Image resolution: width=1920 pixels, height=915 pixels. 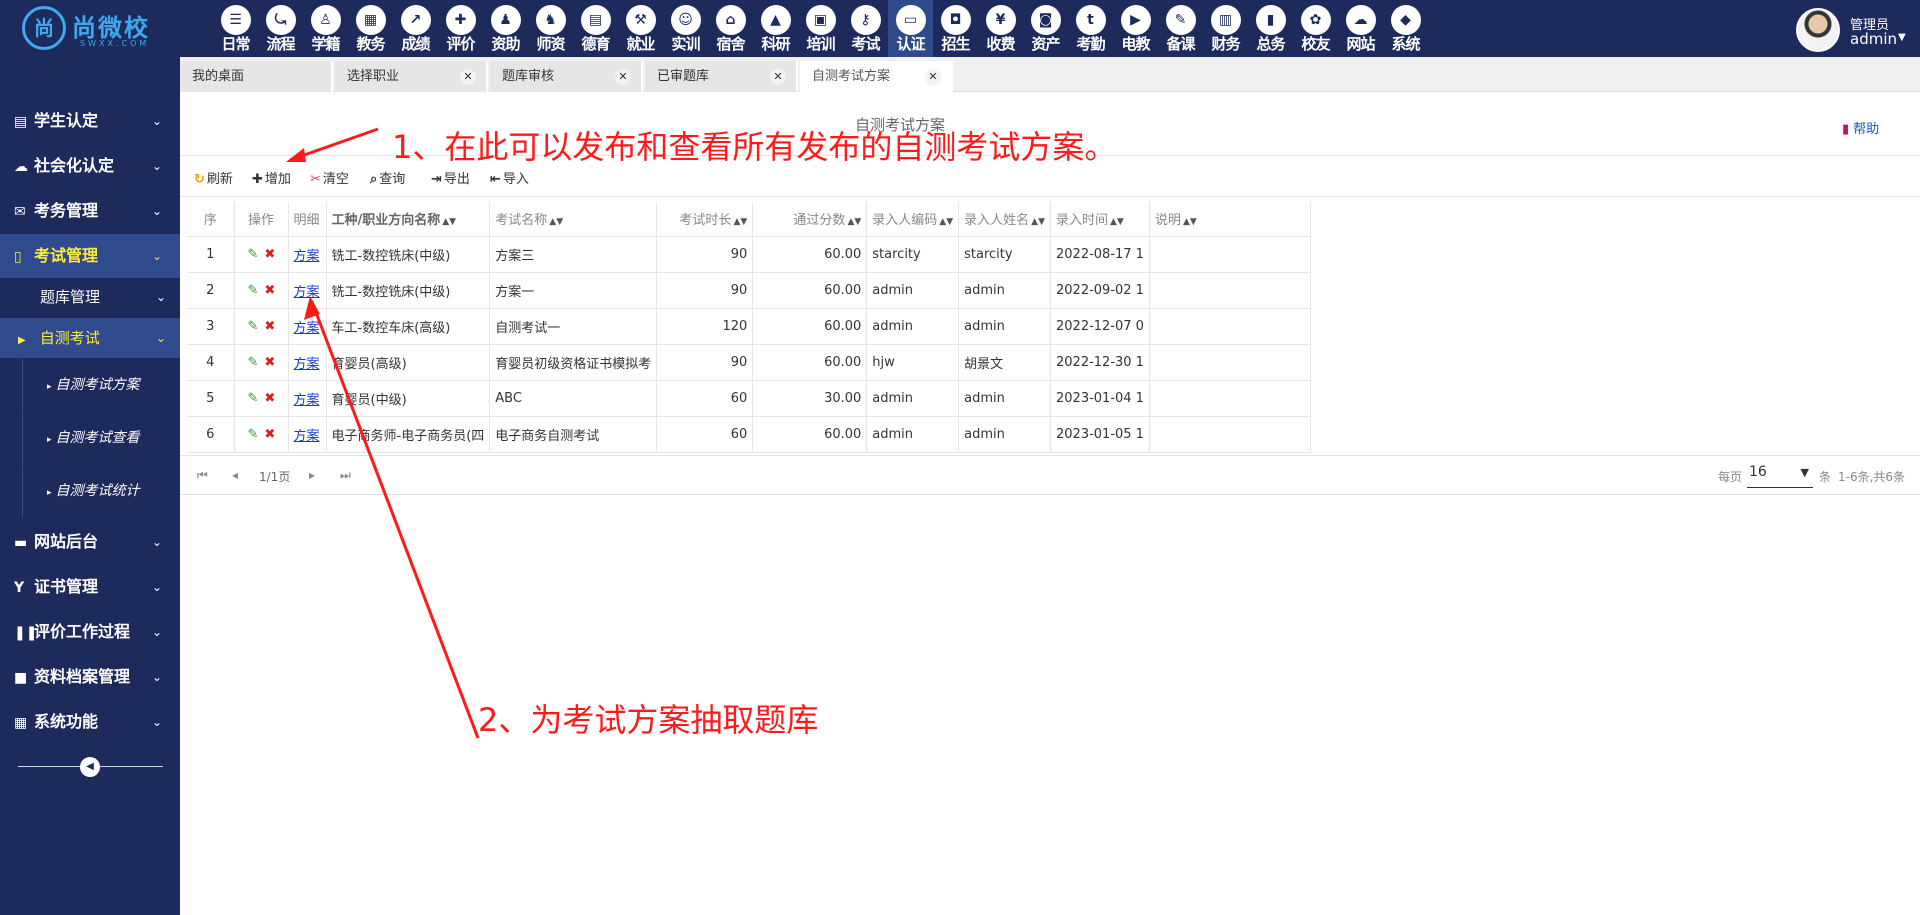 I want to click on tab-reviewed-bank: 已审题库 ✕, so click(x=721, y=76).